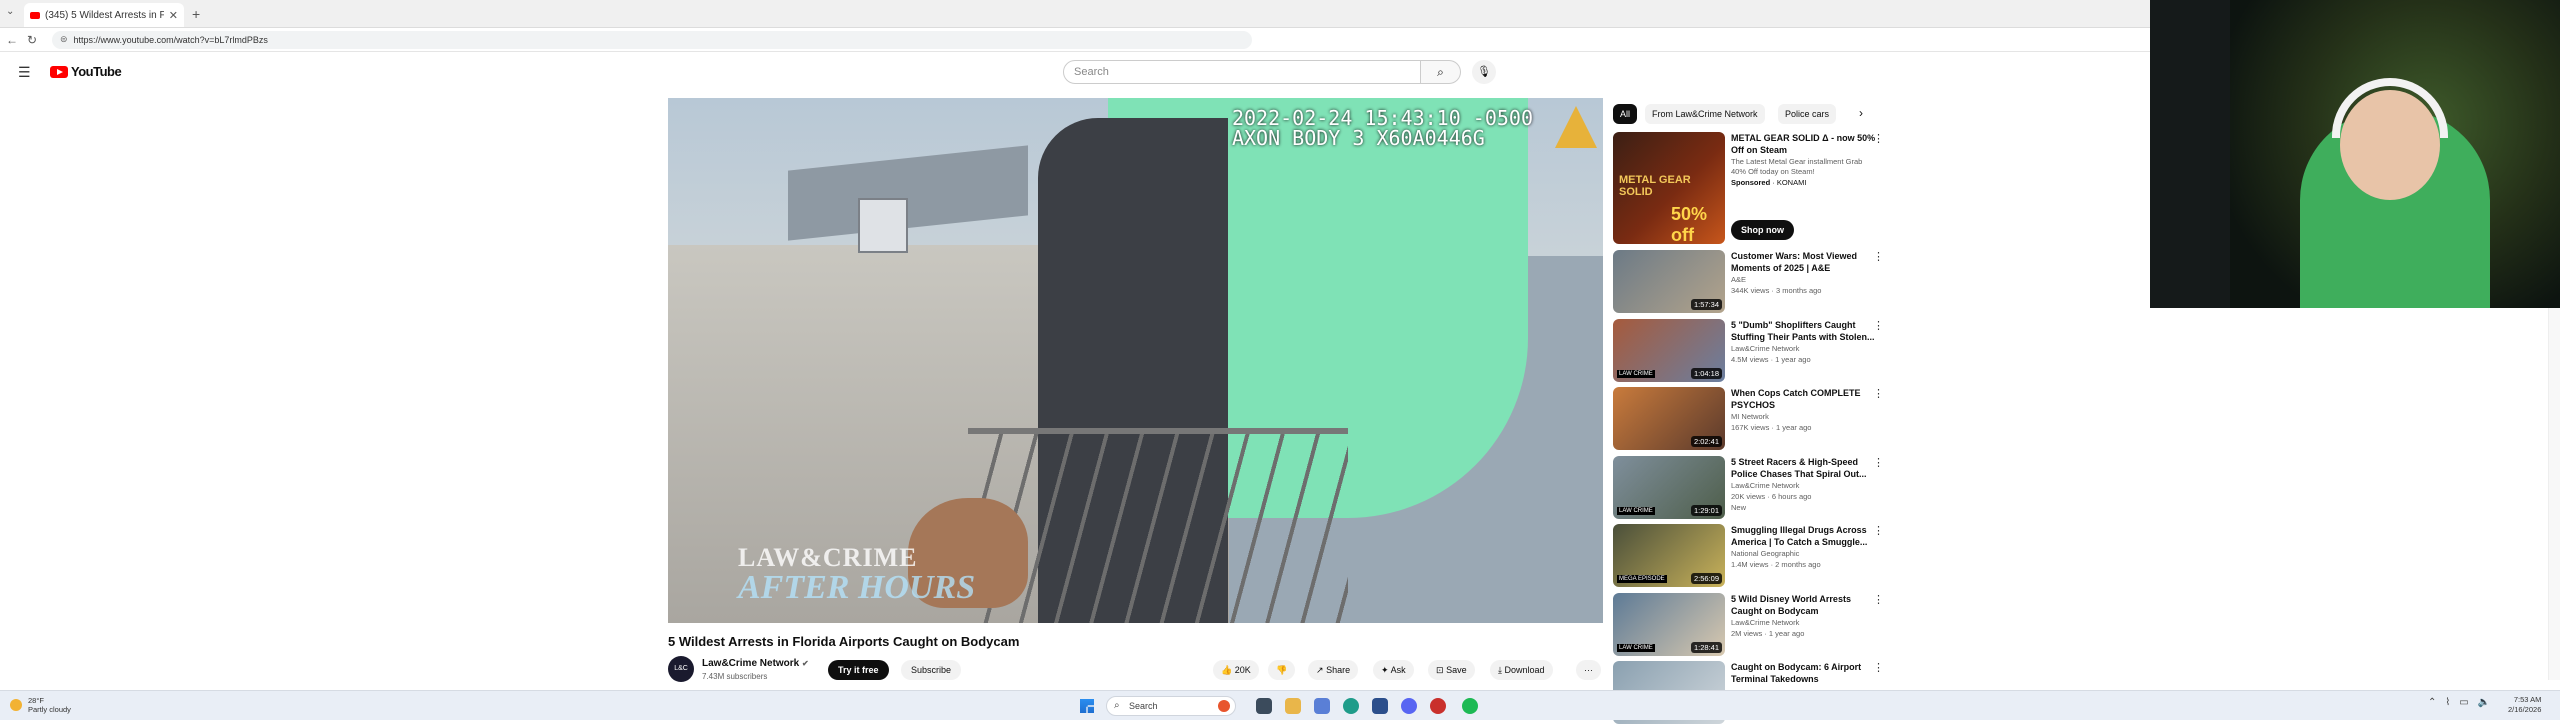 The width and height of the screenshot is (2560, 725). I want to click on youtube-logo: YouTube, so click(86, 71).